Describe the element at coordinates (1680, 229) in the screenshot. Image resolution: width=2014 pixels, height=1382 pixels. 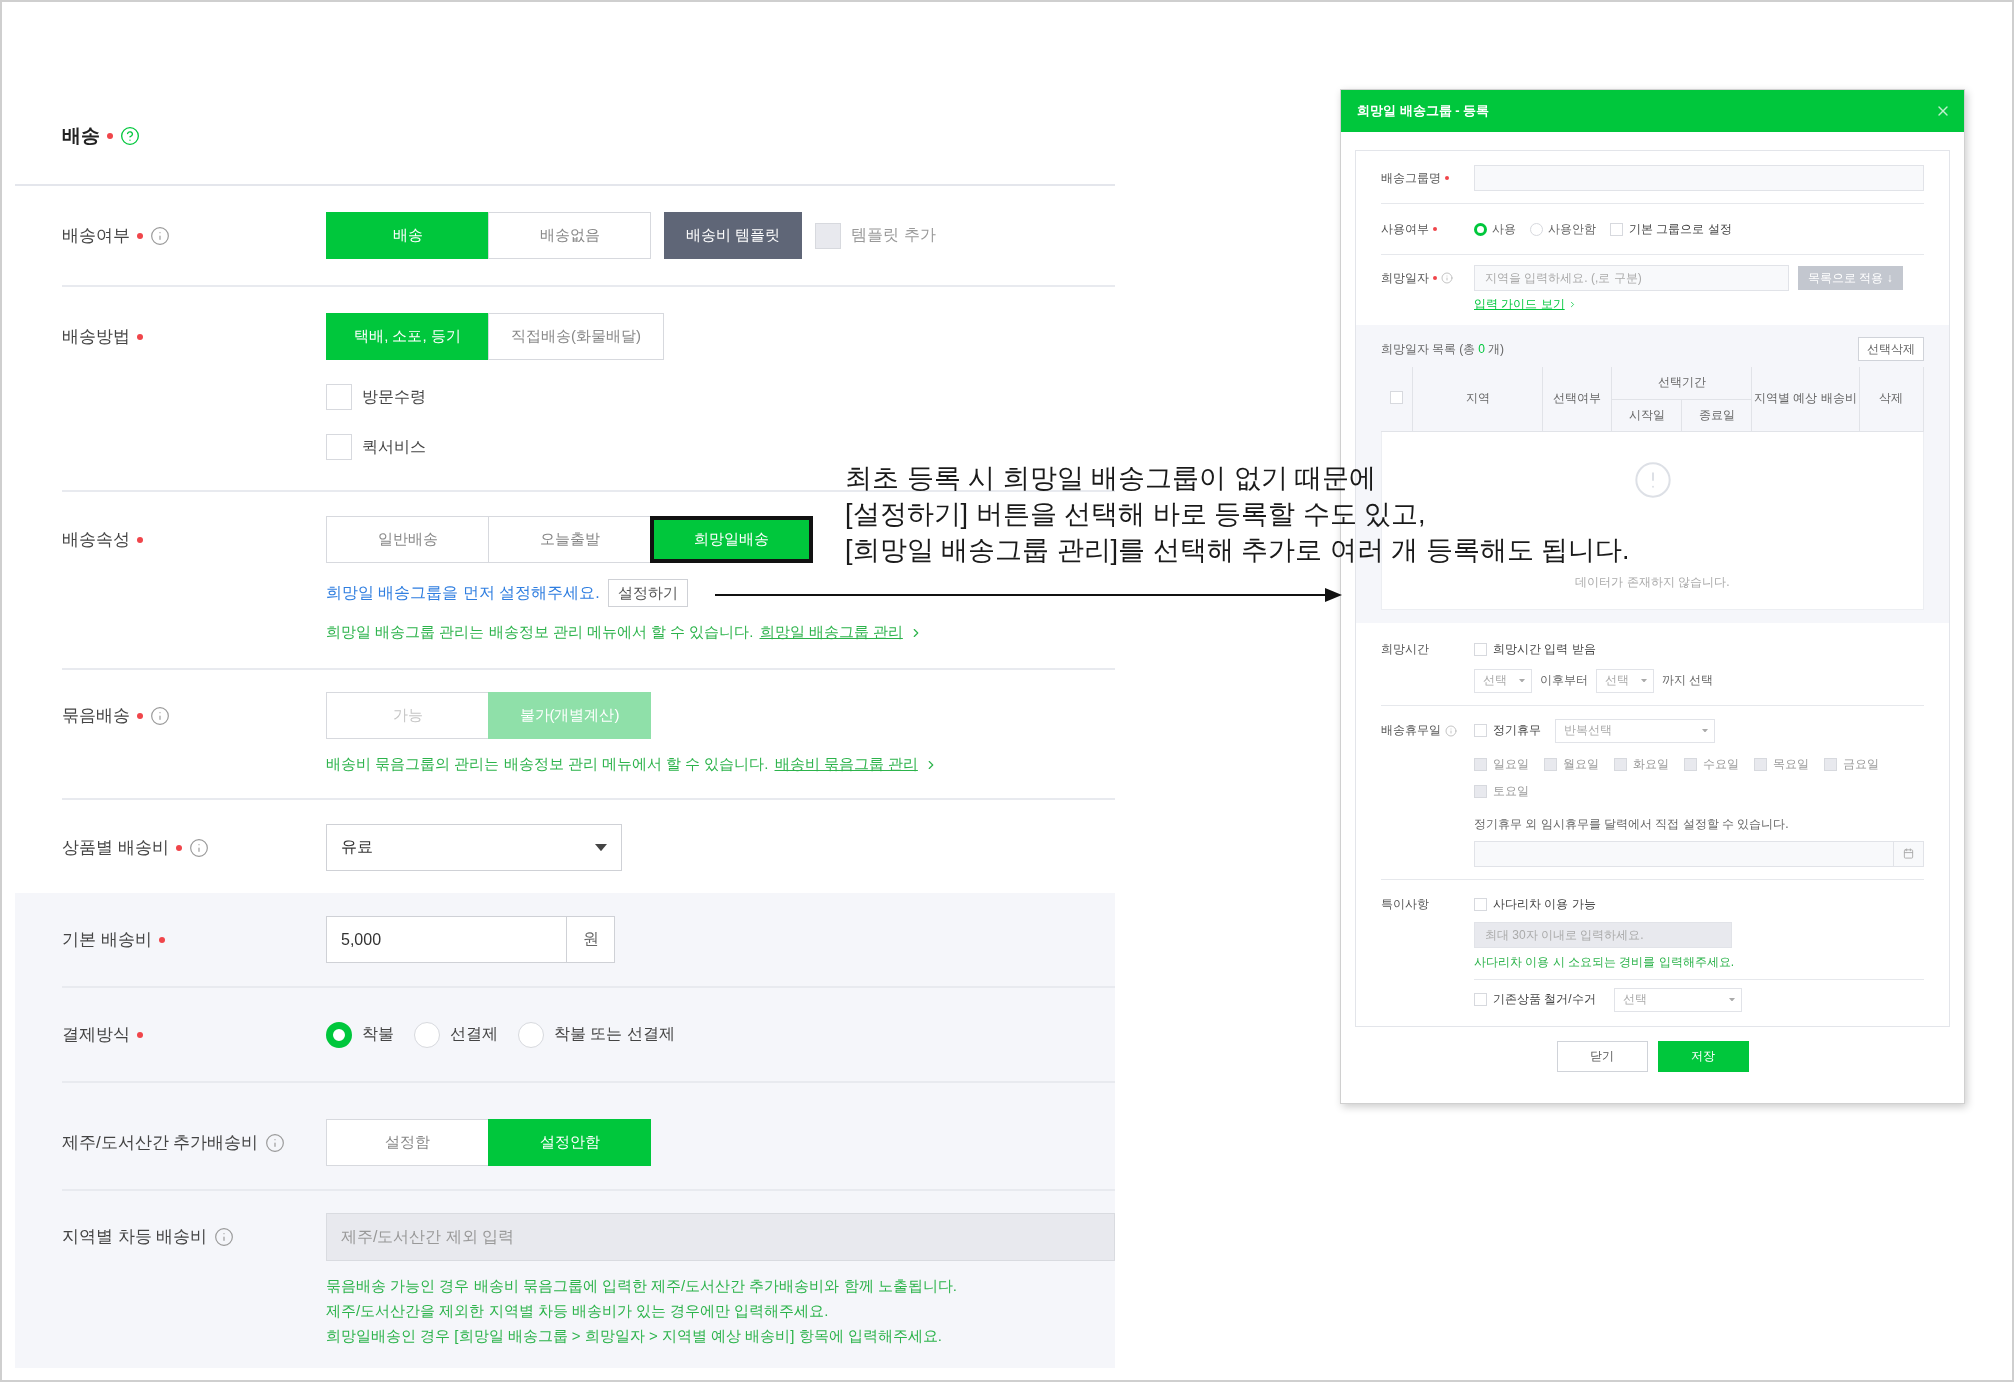
I see `checkbox-label: 기본 그룹으로 설정` at that location.